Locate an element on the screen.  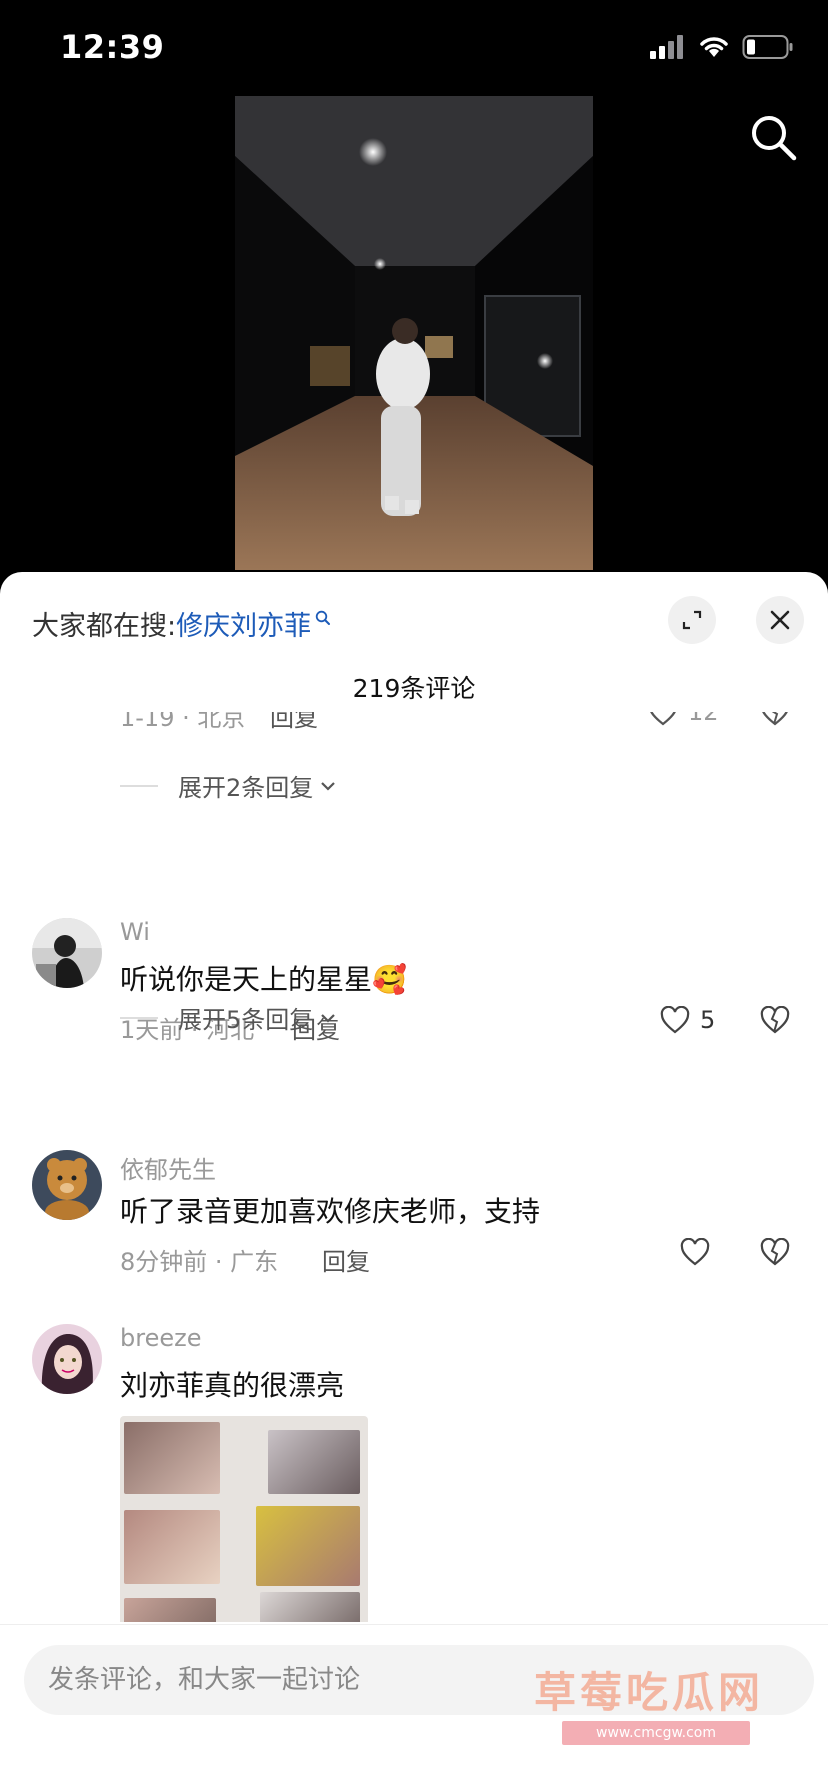
comment-time-location: 8分钟前 · 广东 is located at coordinates (199, 1262).